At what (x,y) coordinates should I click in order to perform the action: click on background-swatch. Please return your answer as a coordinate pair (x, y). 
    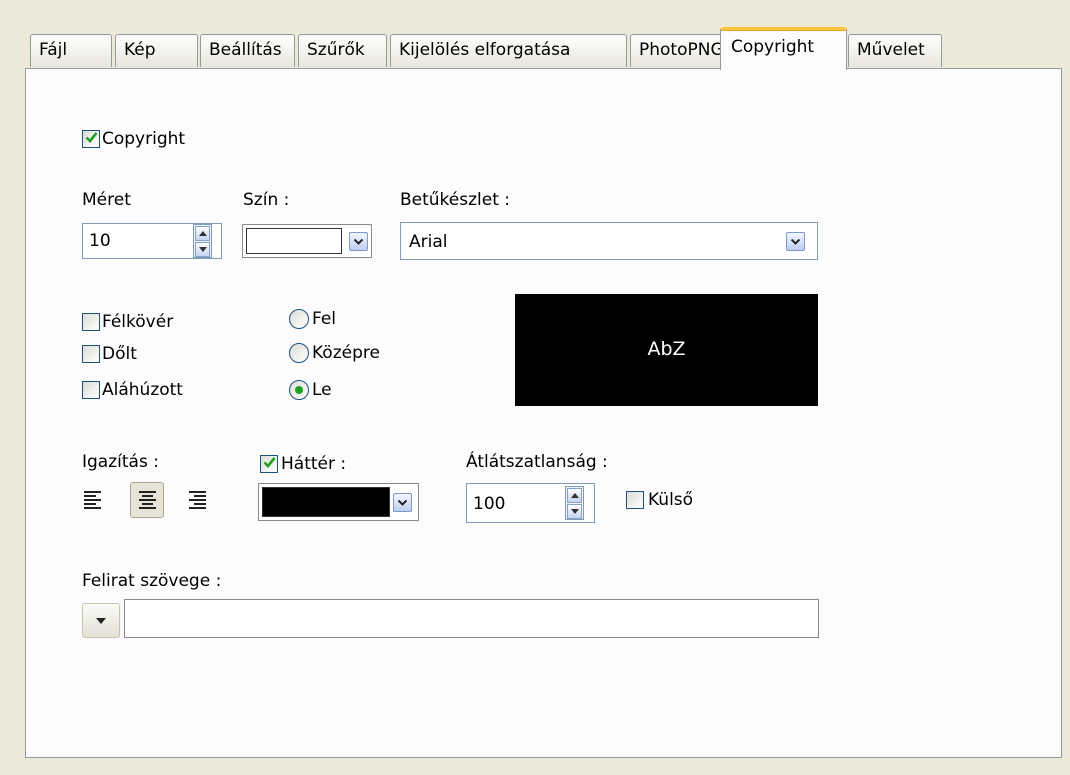
    Looking at the image, I should click on (326, 502).